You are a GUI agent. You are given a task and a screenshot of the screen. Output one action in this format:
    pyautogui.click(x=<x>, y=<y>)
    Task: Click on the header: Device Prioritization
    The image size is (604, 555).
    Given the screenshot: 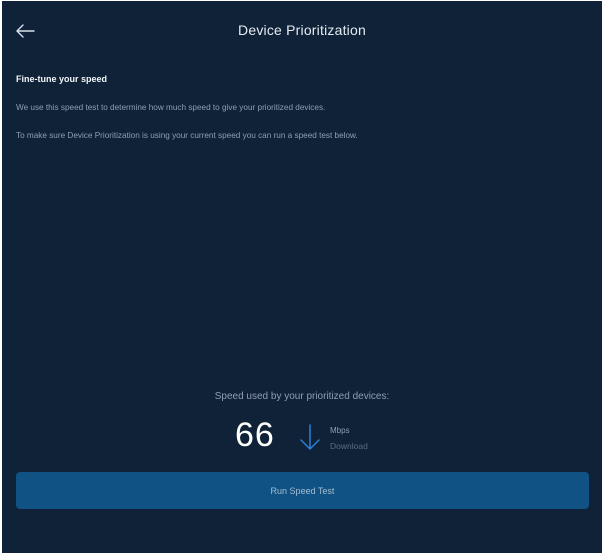 What is the action you would take?
    pyautogui.click(x=302, y=31)
    